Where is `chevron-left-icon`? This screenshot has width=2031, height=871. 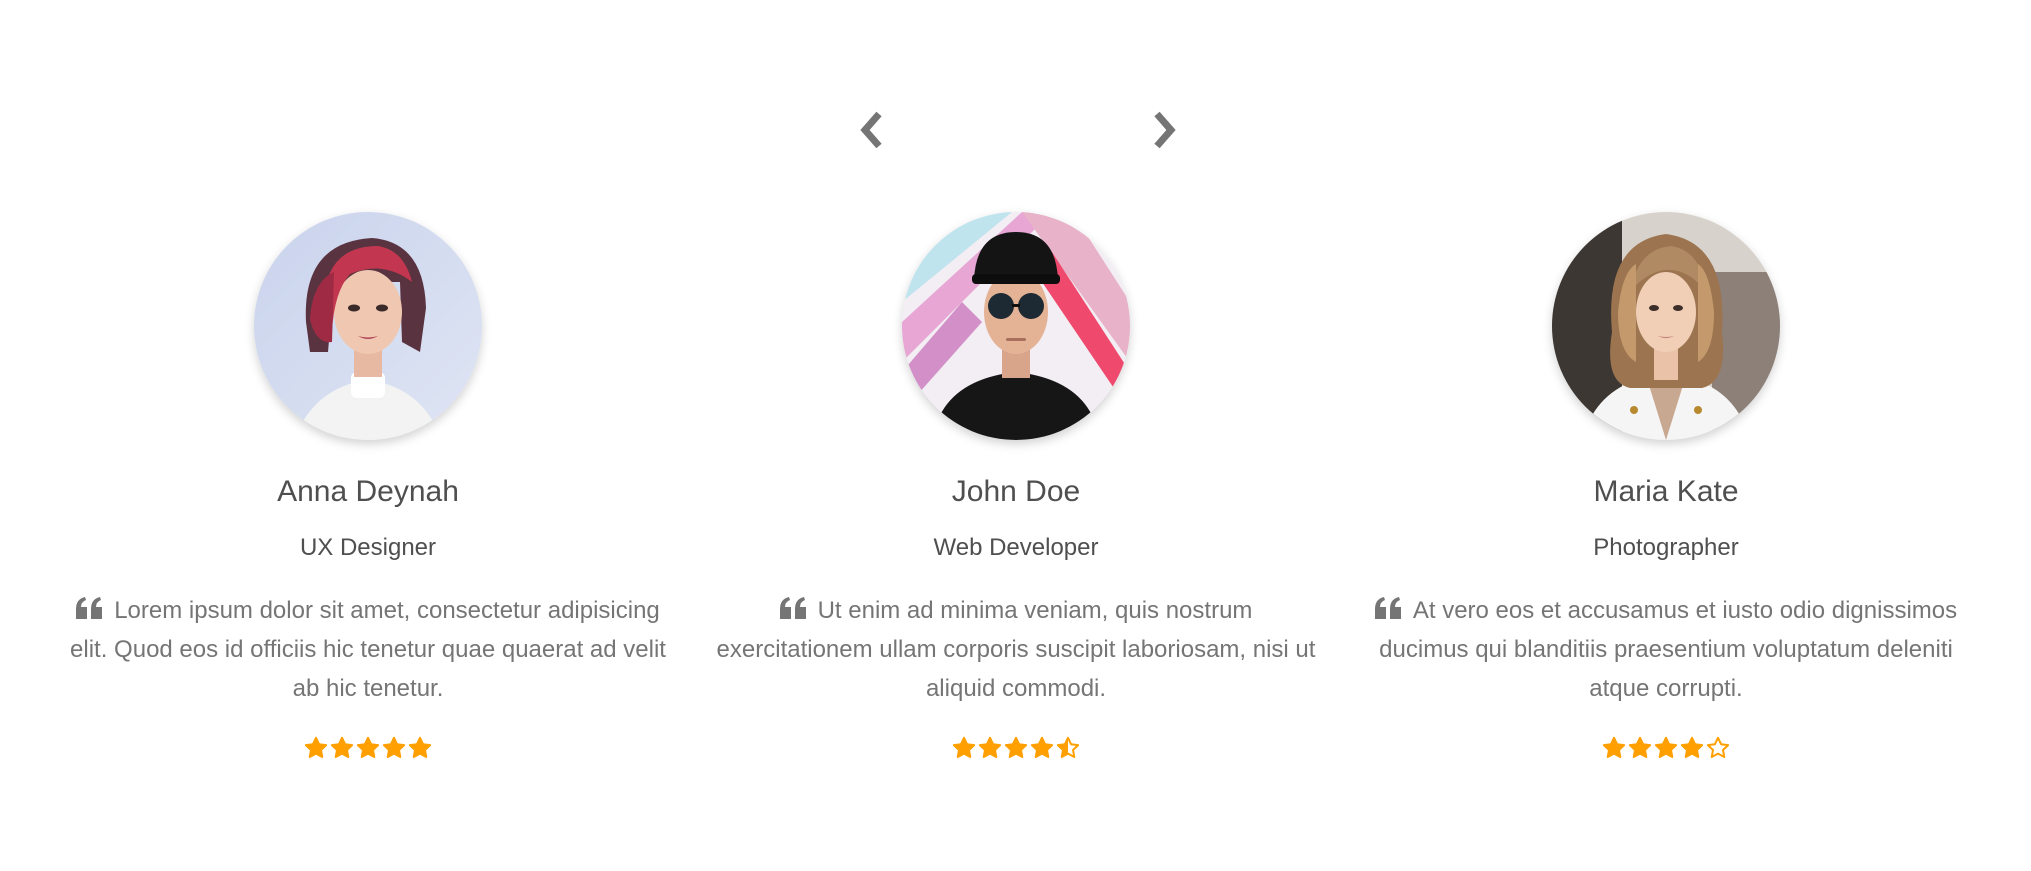 chevron-left-icon is located at coordinates (871, 130).